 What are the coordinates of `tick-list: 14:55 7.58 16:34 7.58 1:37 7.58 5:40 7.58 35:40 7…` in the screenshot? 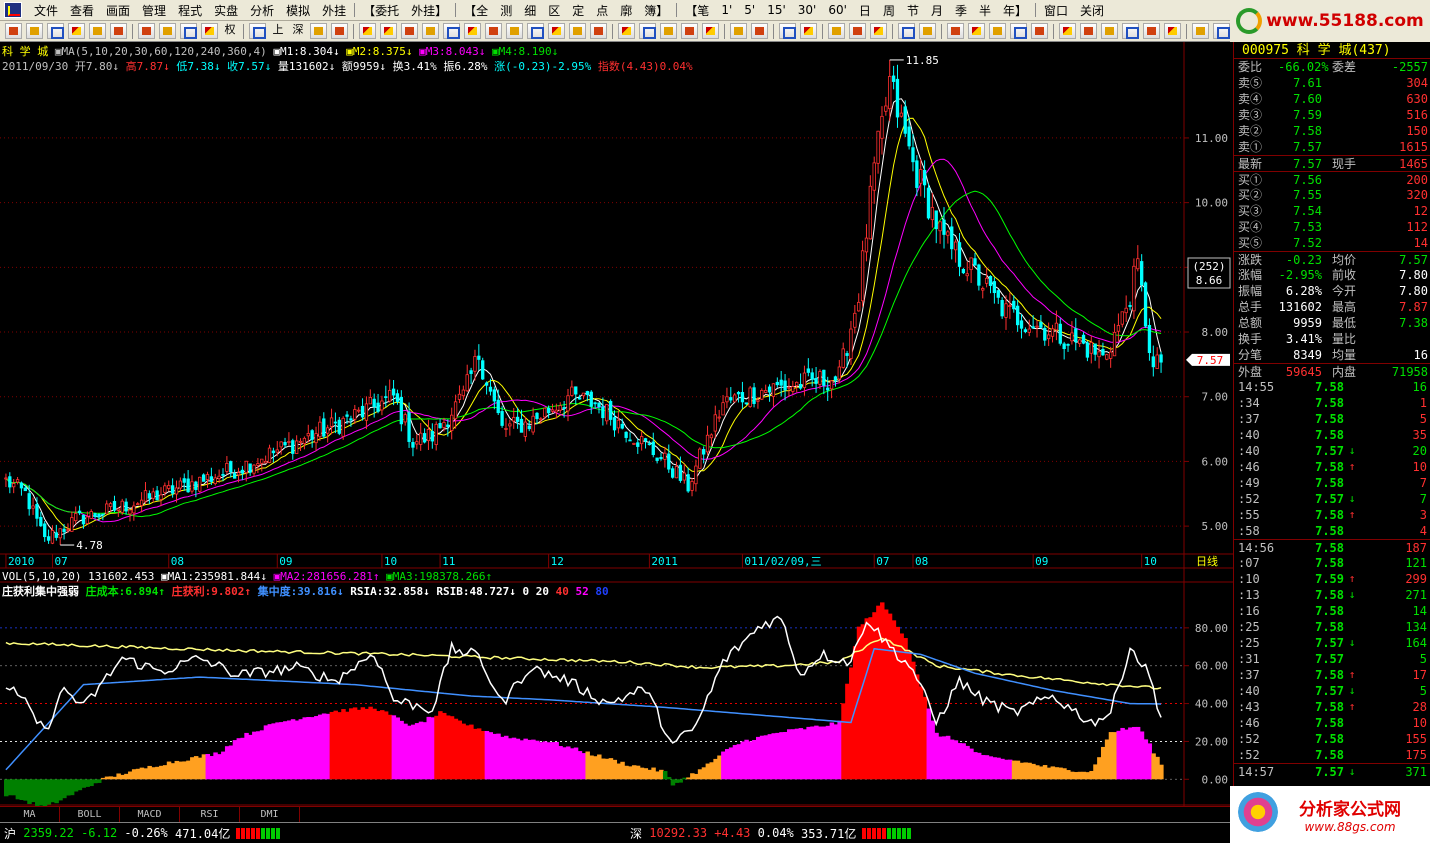 It's located at (1332, 579).